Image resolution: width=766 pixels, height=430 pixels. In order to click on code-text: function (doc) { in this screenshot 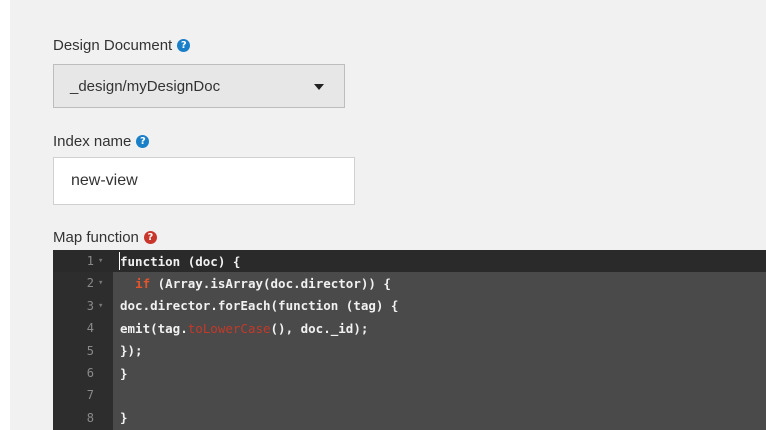, I will do `click(180, 261)`.